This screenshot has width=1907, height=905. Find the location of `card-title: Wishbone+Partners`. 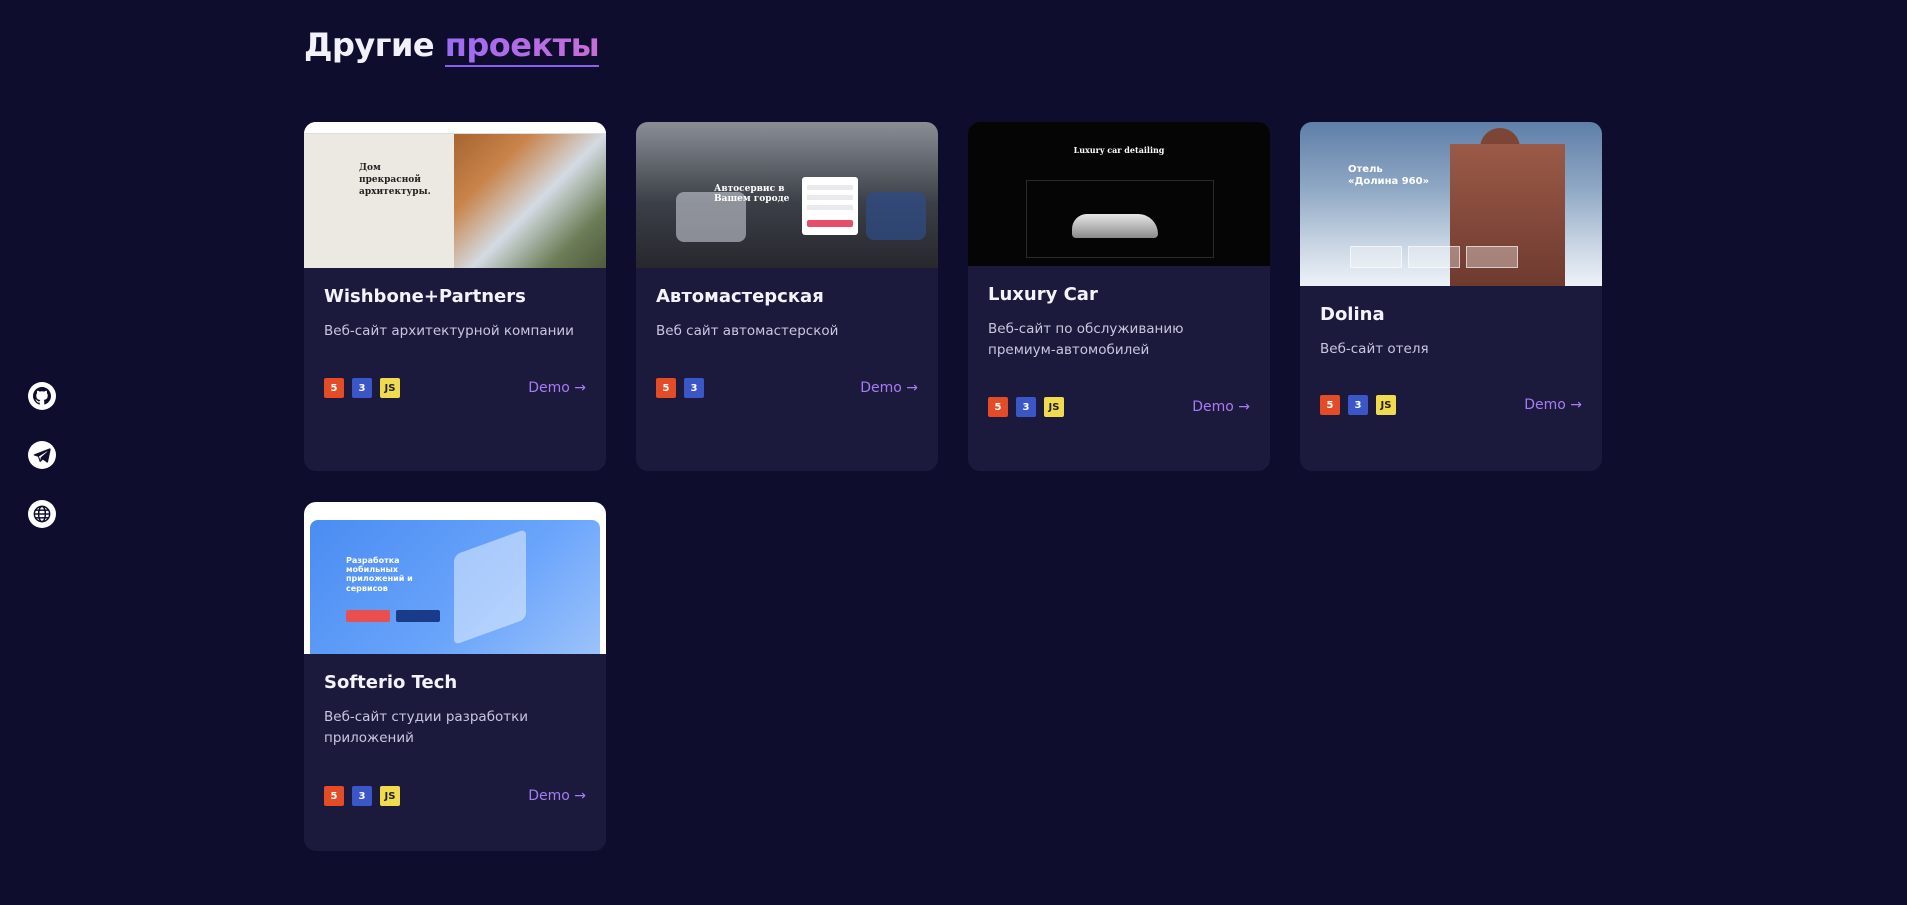

card-title: Wishbone+Partners is located at coordinates (425, 296).